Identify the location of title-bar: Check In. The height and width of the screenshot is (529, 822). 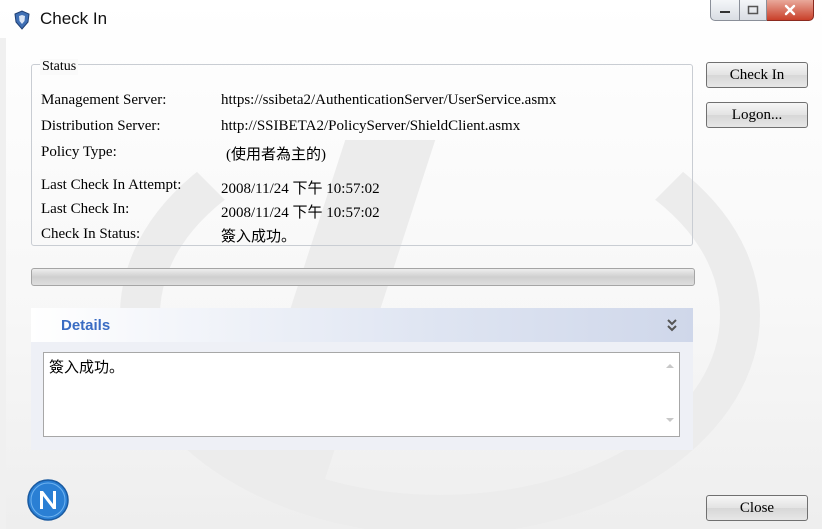
(411, 19).